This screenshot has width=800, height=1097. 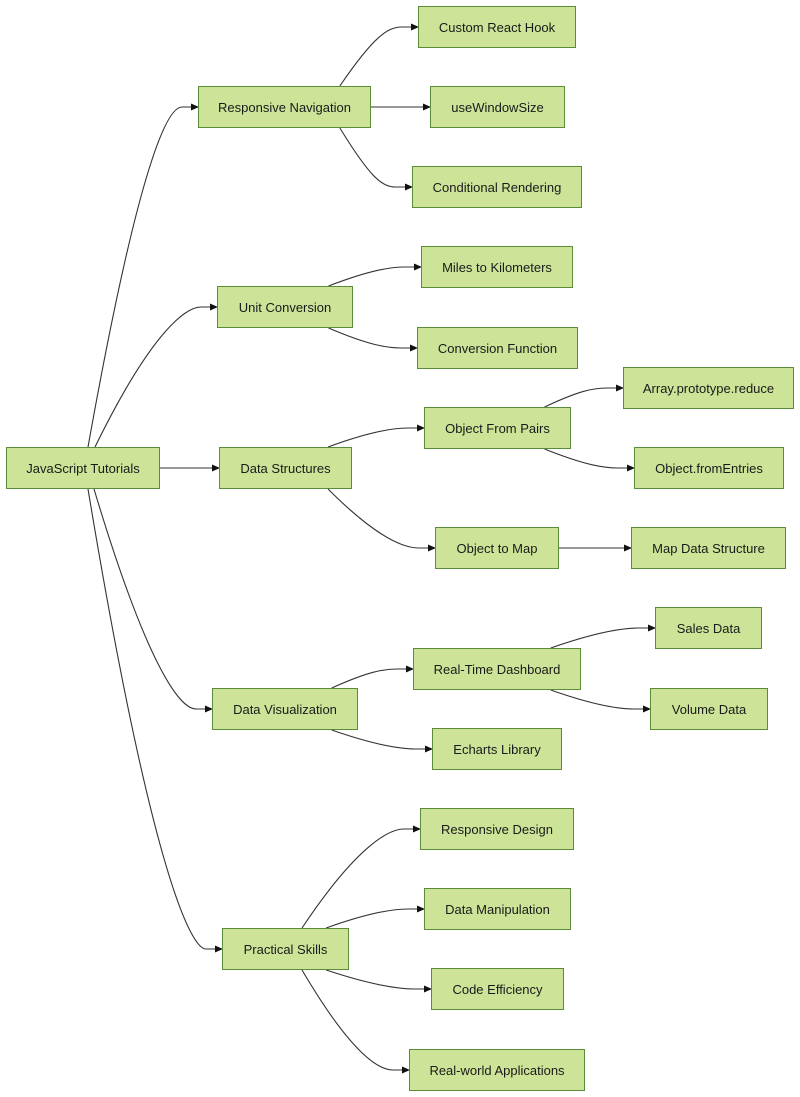 I want to click on node-array-prototype-reduce: Array.prototype.reduce, so click(x=708, y=388).